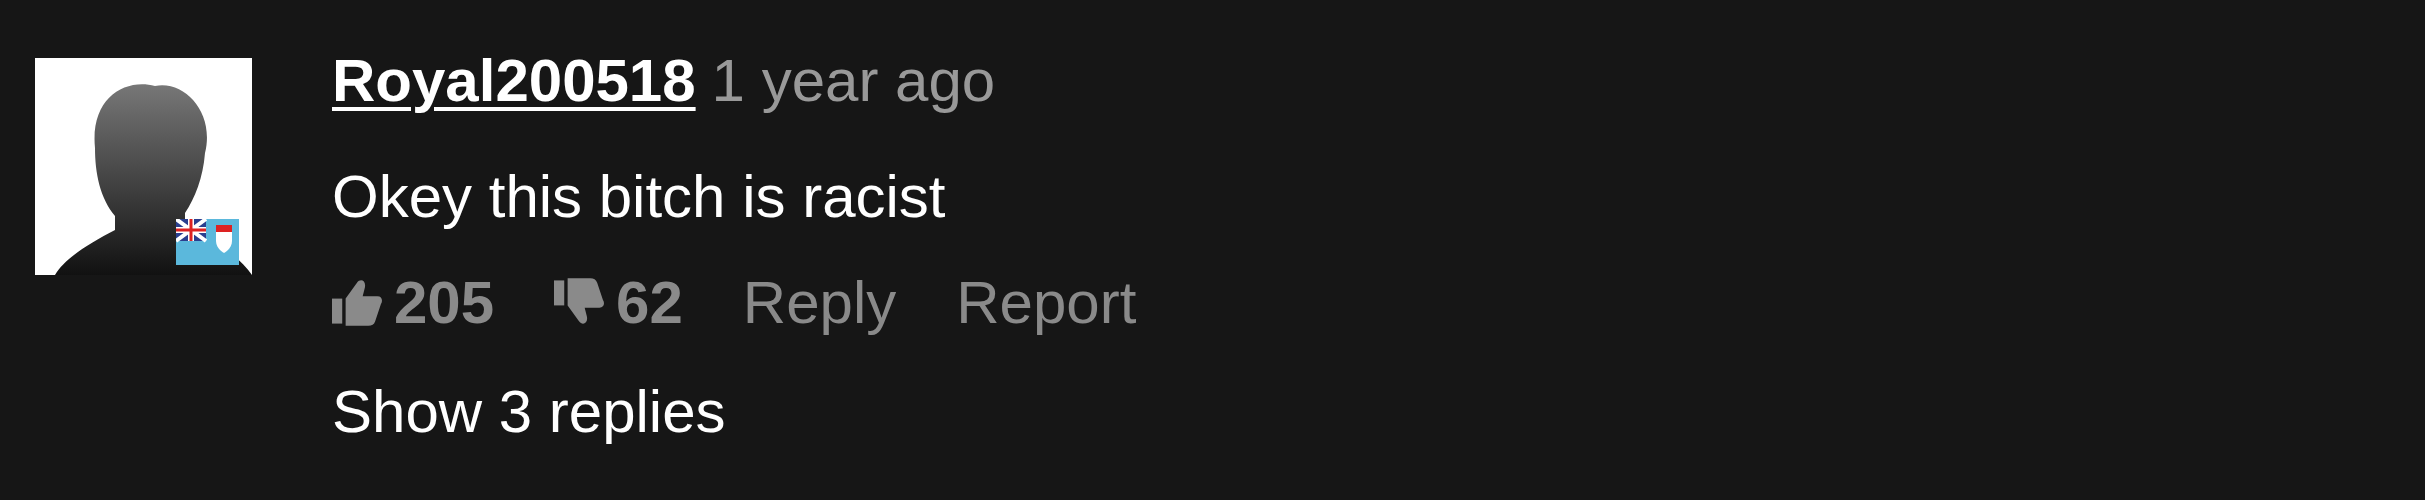 Image resolution: width=2425 pixels, height=500 pixels. What do you see at coordinates (357, 302) in the screenshot?
I see `thumbs-up-icon` at bounding box center [357, 302].